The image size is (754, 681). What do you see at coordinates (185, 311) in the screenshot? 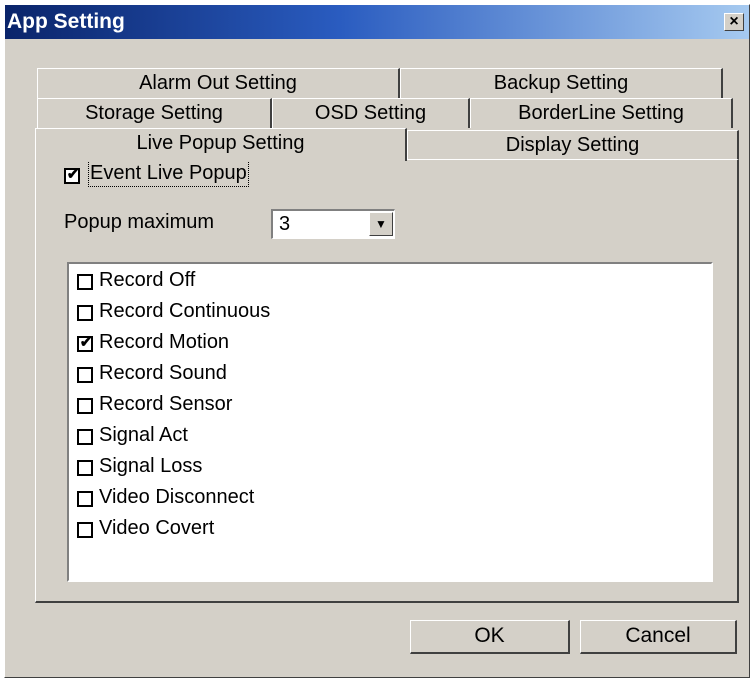
I see `event-label: Record Continuous` at bounding box center [185, 311].